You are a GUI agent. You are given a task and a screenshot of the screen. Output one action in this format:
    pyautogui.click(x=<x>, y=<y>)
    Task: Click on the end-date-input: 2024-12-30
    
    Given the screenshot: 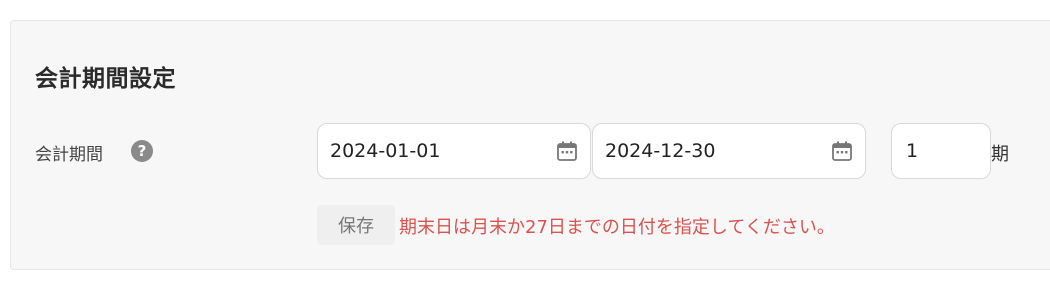 What is the action you would take?
    pyautogui.click(x=729, y=151)
    